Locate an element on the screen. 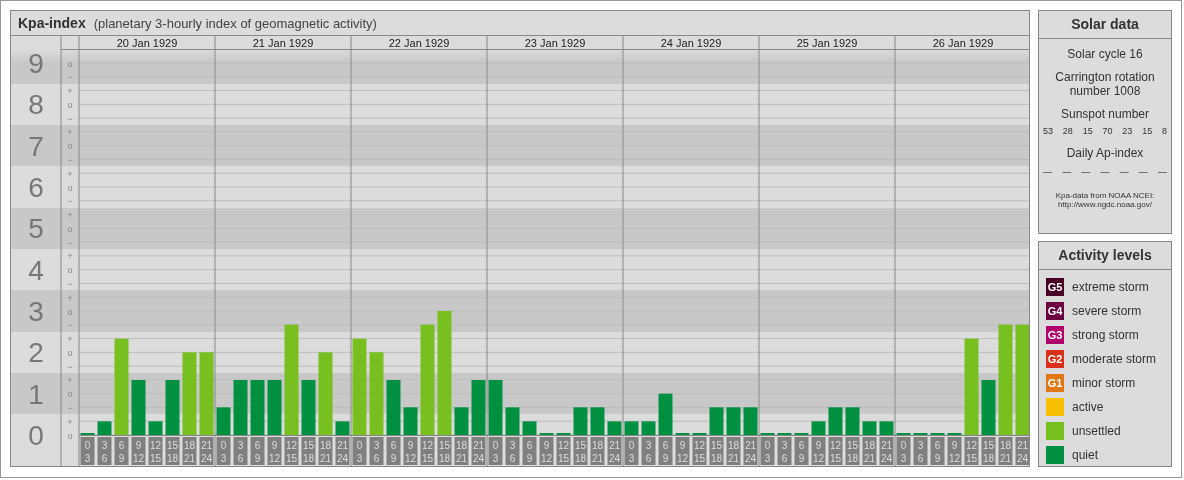  sunspot-value: 53 is located at coordinates (1048, 131).